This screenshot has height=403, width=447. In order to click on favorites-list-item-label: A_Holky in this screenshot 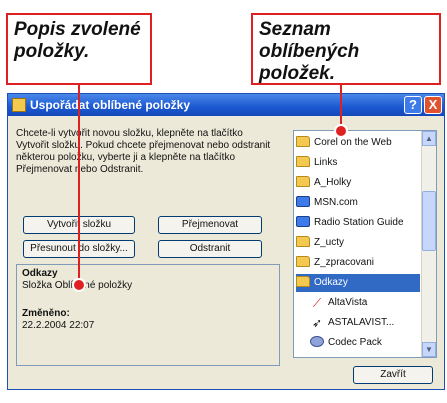, I will do `click(333, 182)`.